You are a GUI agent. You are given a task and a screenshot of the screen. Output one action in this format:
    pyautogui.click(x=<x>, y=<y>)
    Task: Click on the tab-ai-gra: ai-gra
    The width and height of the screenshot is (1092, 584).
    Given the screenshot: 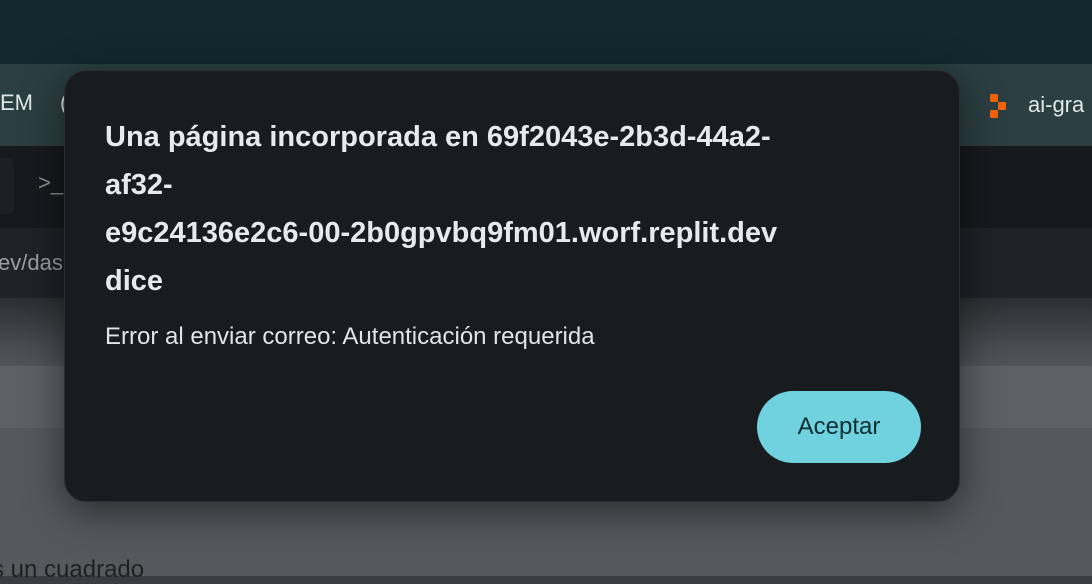 What is the action you would take?
    pyautogui.click(x=1036, y=105)
    